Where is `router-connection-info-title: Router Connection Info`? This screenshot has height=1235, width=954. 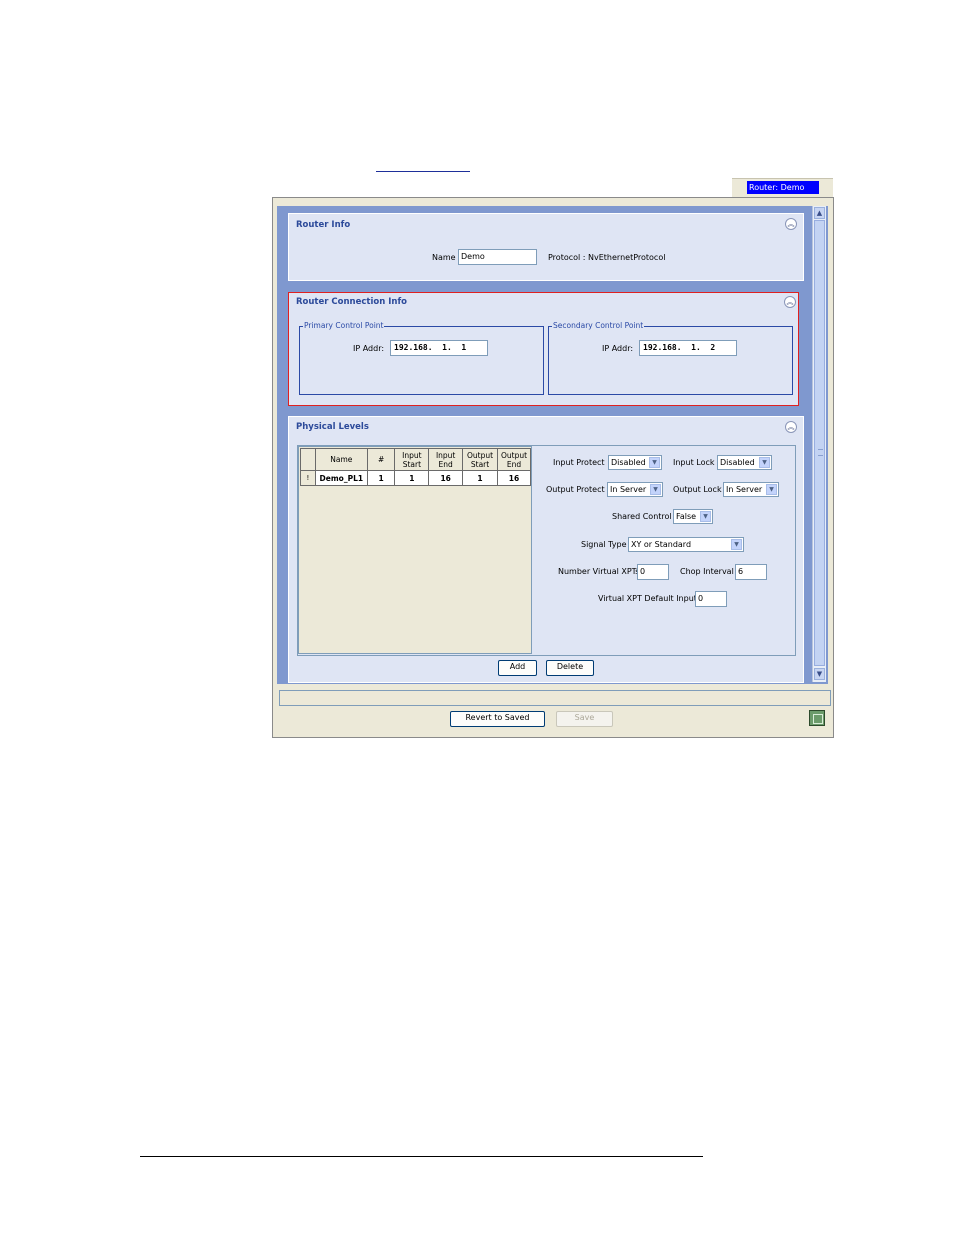 router-connection-info-title: Router Connection Info is located at coordinates (351, 302).